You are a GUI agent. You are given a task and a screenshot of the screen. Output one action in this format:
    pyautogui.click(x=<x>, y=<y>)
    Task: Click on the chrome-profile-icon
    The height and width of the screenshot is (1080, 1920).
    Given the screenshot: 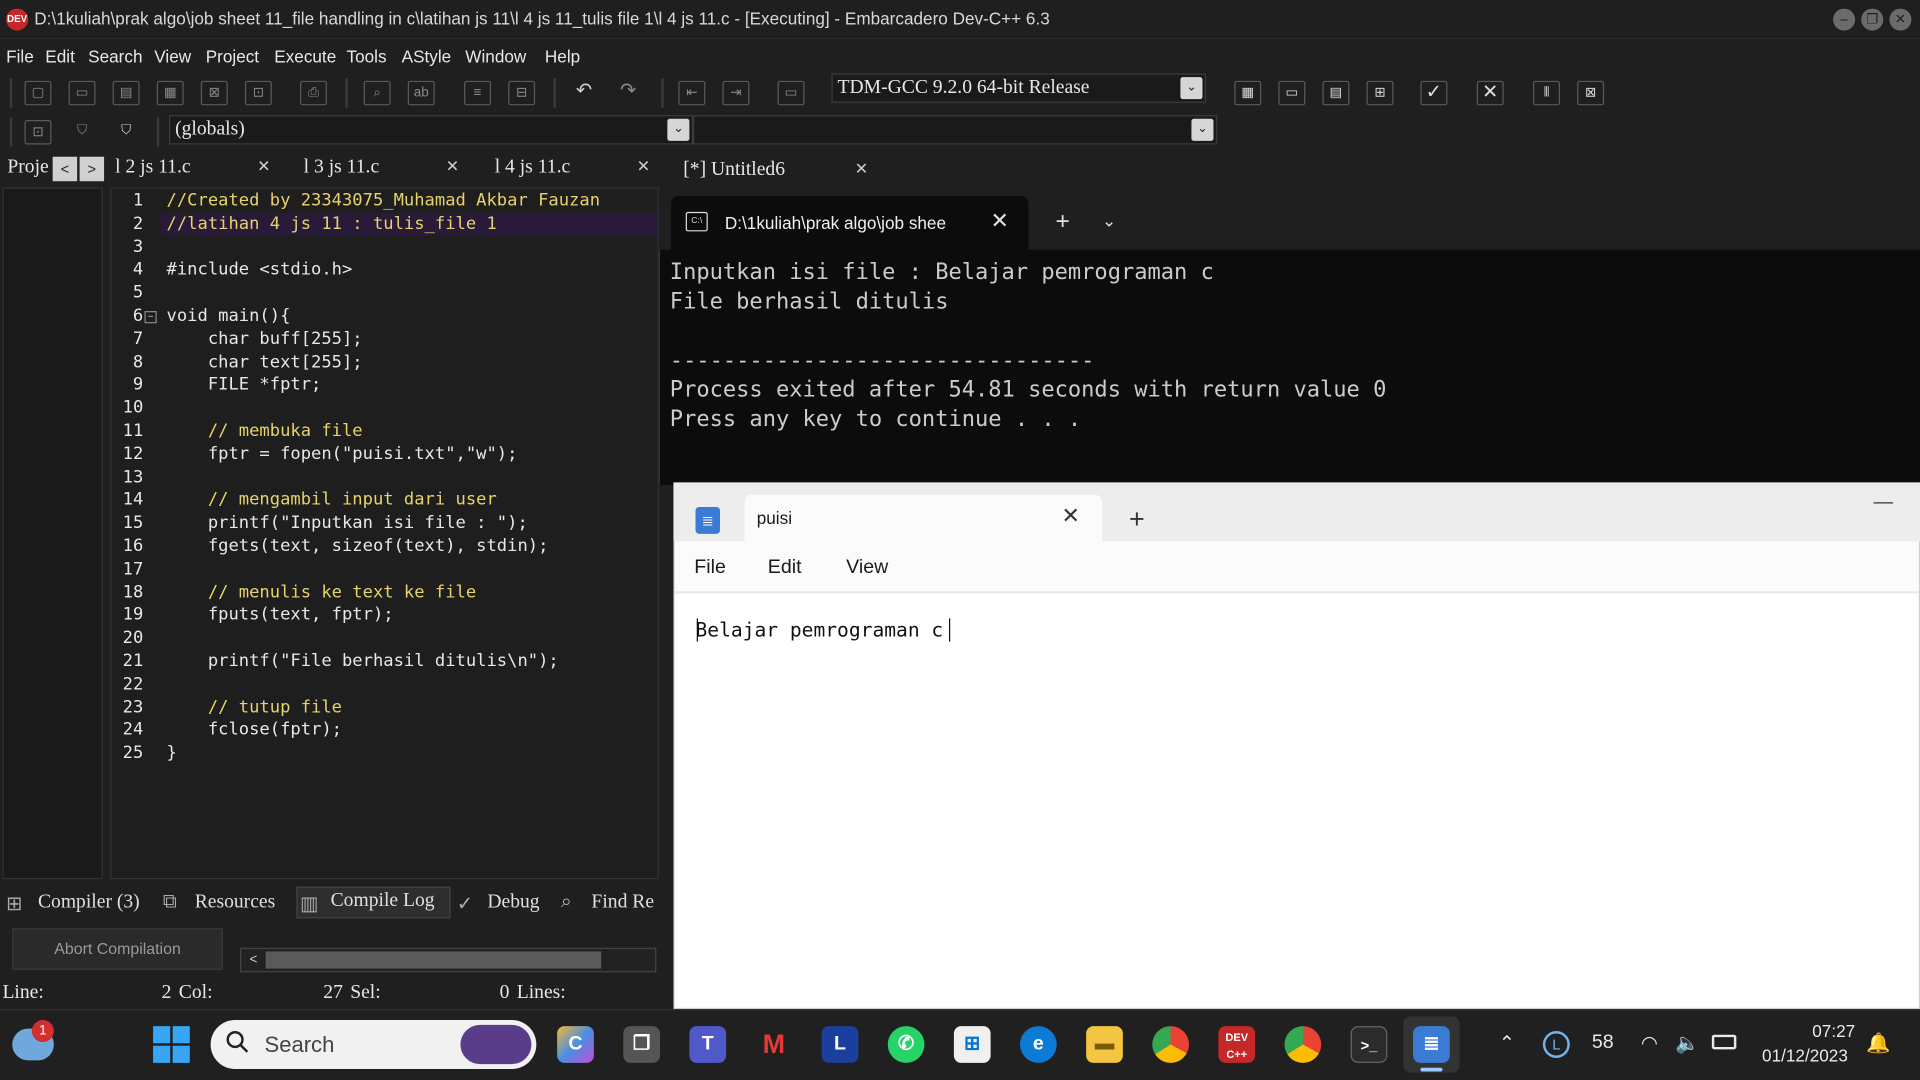 What is the action you would take?
    pyautogui.click(x=1303, y=1044)
    